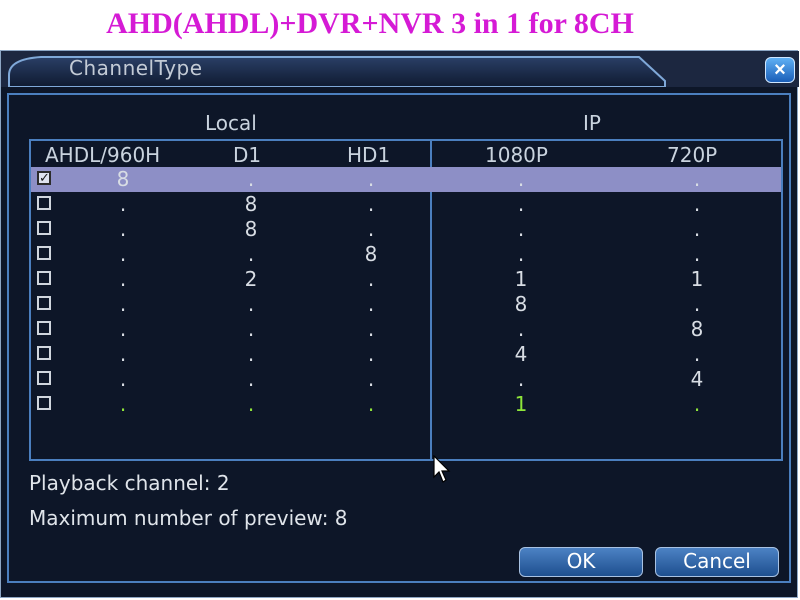  Describe the element at coordinates (697, 329) in the screenshot. I see `table-cell-720p: 8` at that location.